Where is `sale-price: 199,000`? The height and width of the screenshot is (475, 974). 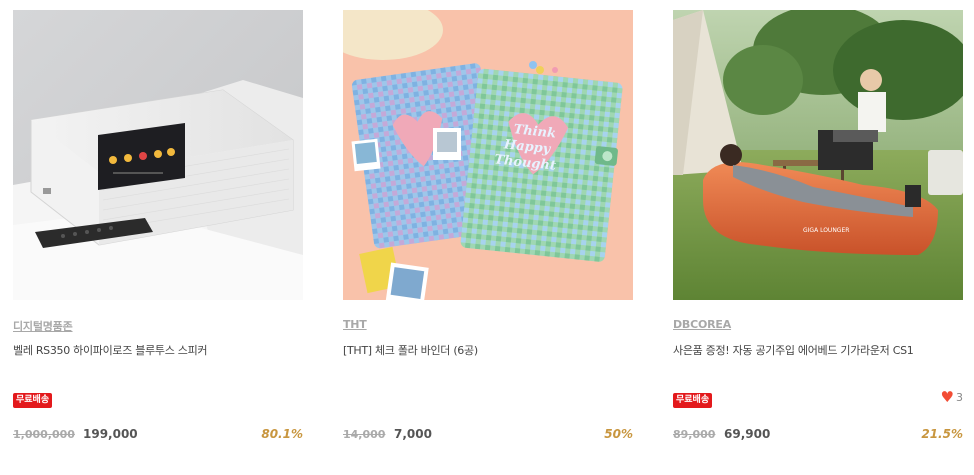 sale-price: 199,000 is located at coordinates (110, 434).